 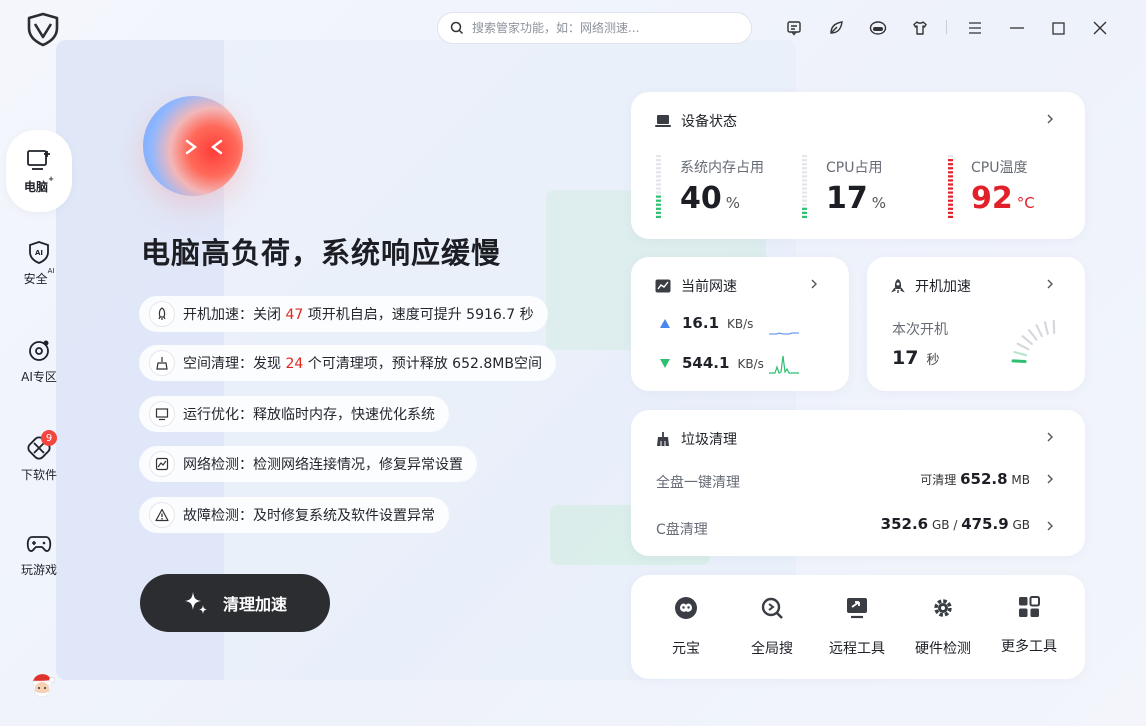 What do you see at coordinates (686, 649) in the screenshot?
I see `tool-label: 元宝` at bounding box center [686, 649].